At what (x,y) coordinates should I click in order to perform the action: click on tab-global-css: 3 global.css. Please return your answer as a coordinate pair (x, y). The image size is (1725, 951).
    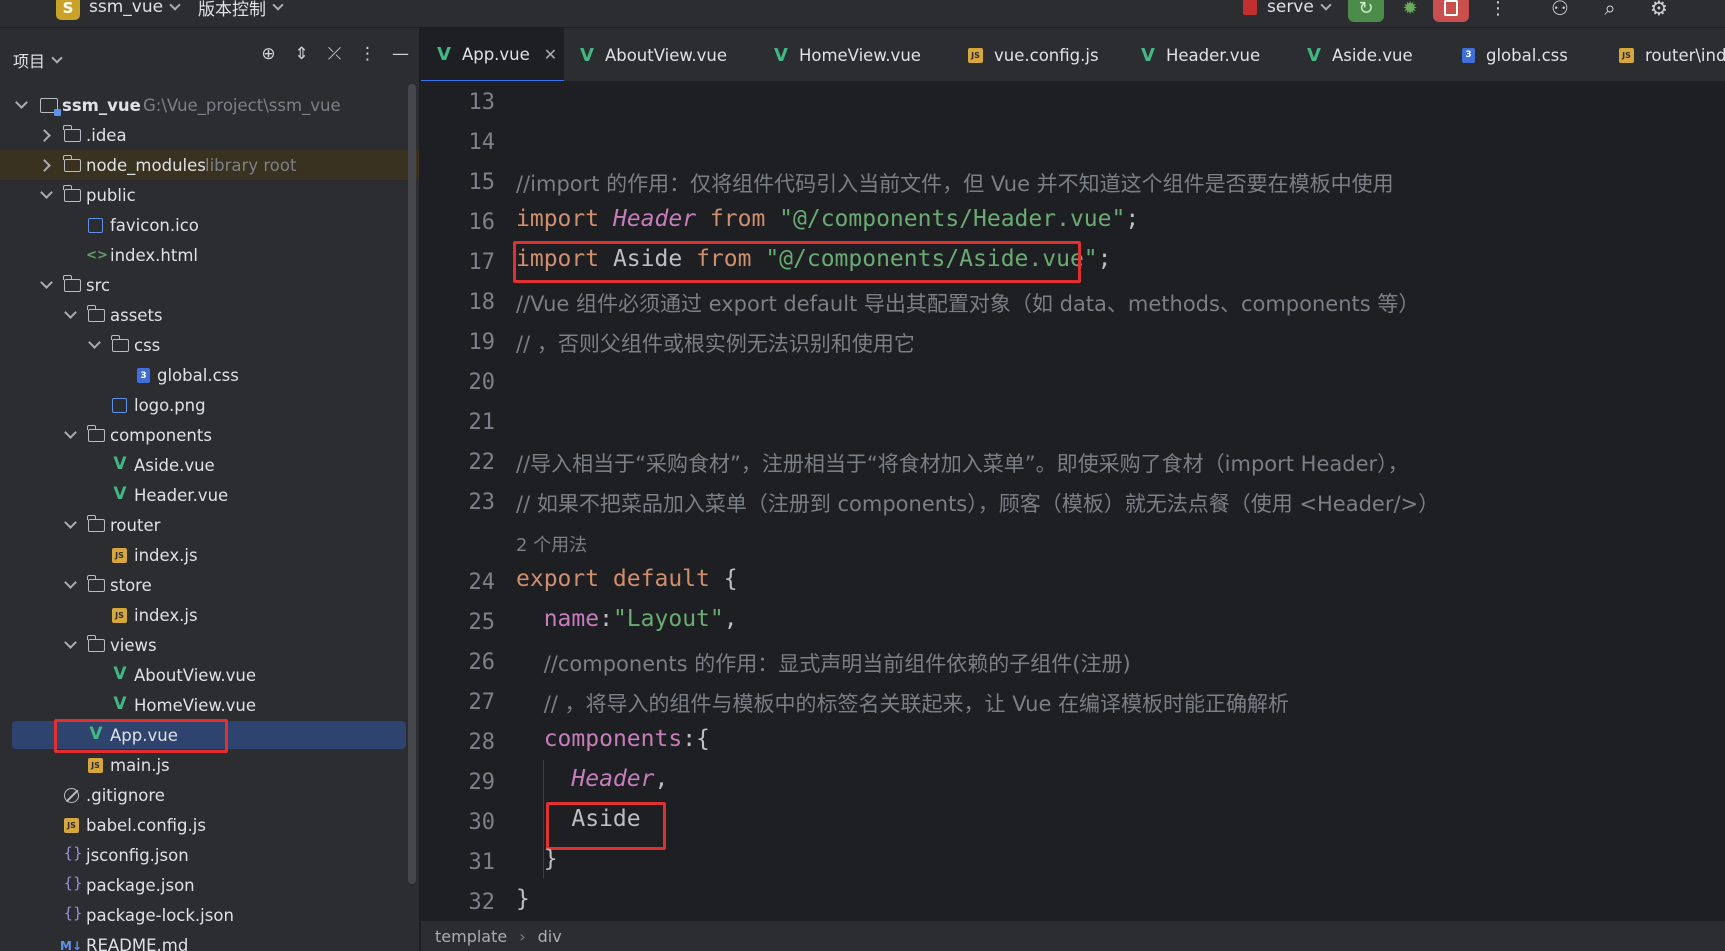
    Looking at the image, I should click on (1515, 54).